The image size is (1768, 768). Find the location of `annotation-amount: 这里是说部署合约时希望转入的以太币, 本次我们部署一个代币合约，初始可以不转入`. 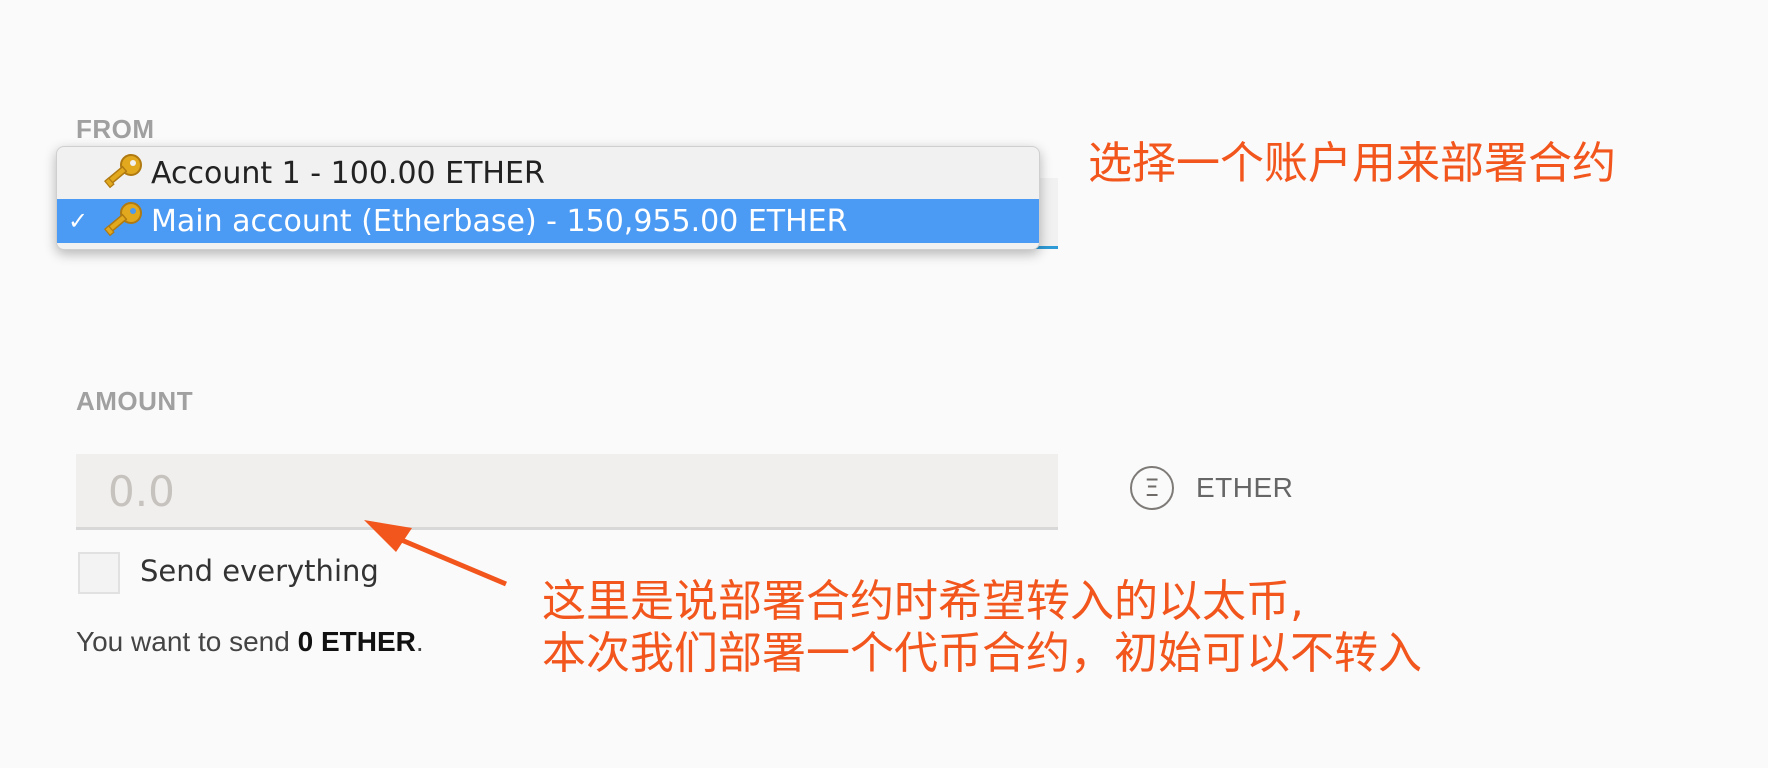

annotation-amount: 这里是说部署合约时希望转入的以太币, 本次我们部署一个代币合约，初始可以不转入 is located at coordinates (982, 628).